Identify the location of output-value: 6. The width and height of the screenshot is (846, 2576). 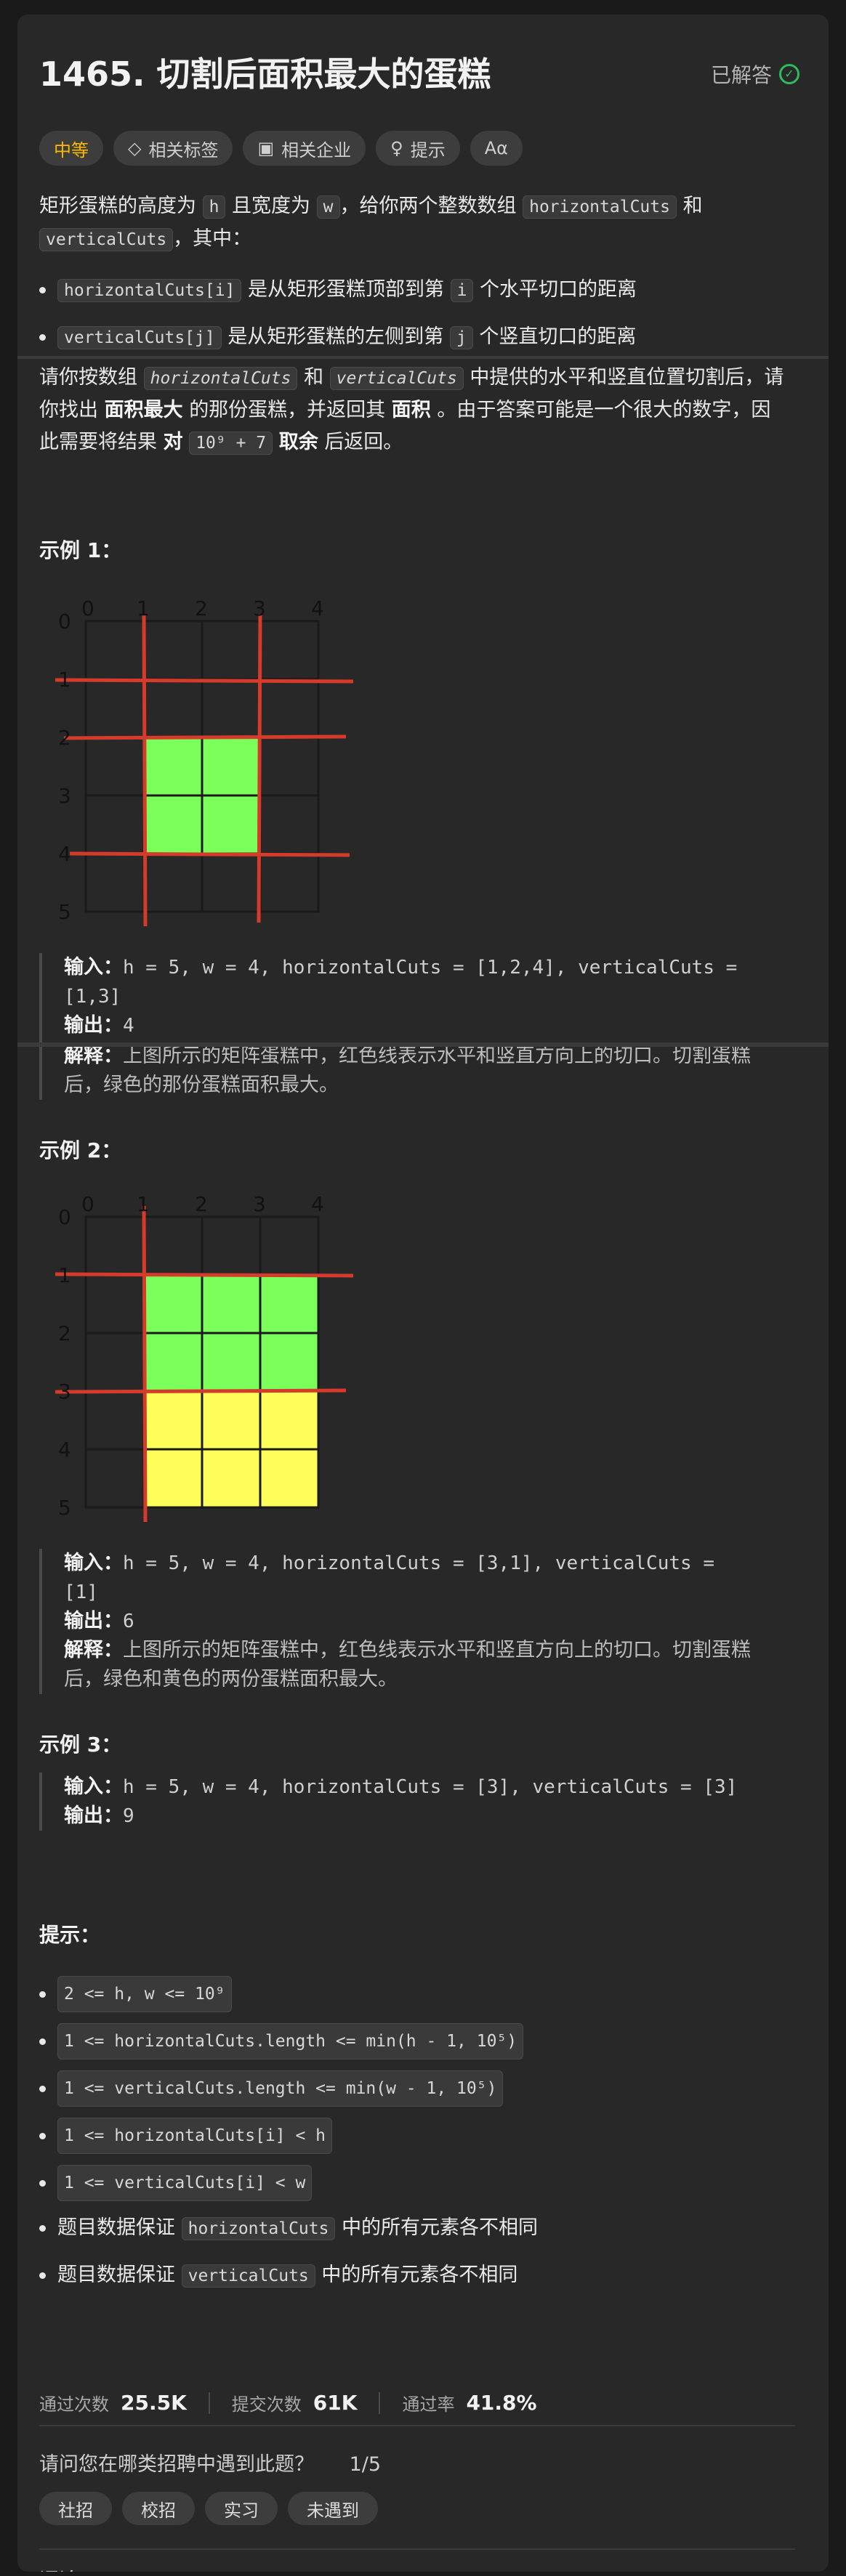
(128, 1621).